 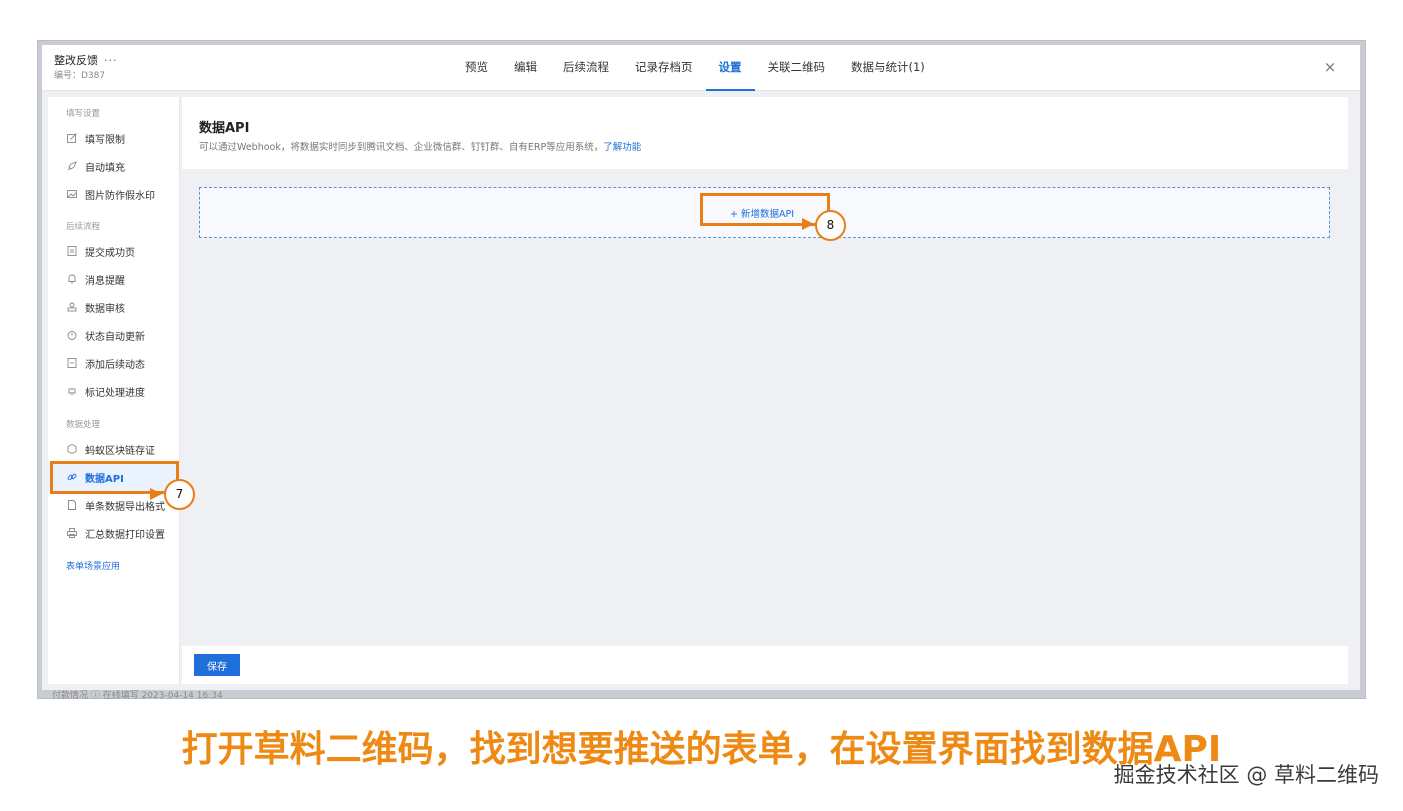 I want to click on printer-icon, so click(x=72, y=533).